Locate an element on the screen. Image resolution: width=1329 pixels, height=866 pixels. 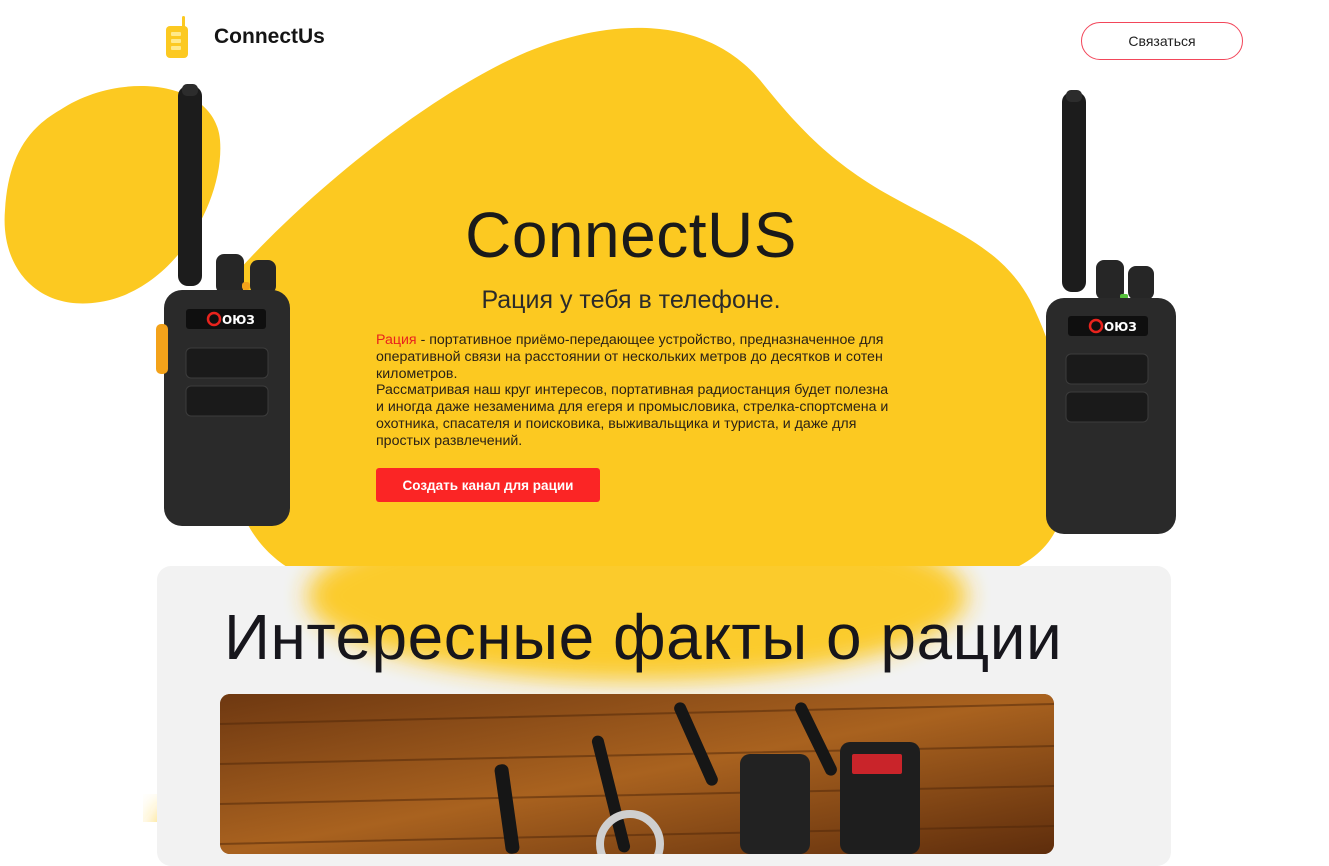
contact-button: Связаться is located at coordinates (1162, 41).